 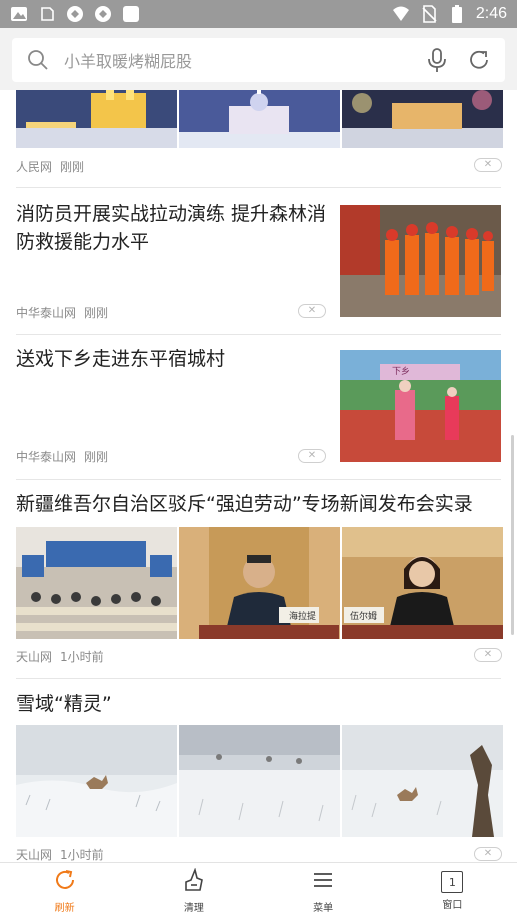 I want to click on window-icon: 1, so click(x=452, y=882).